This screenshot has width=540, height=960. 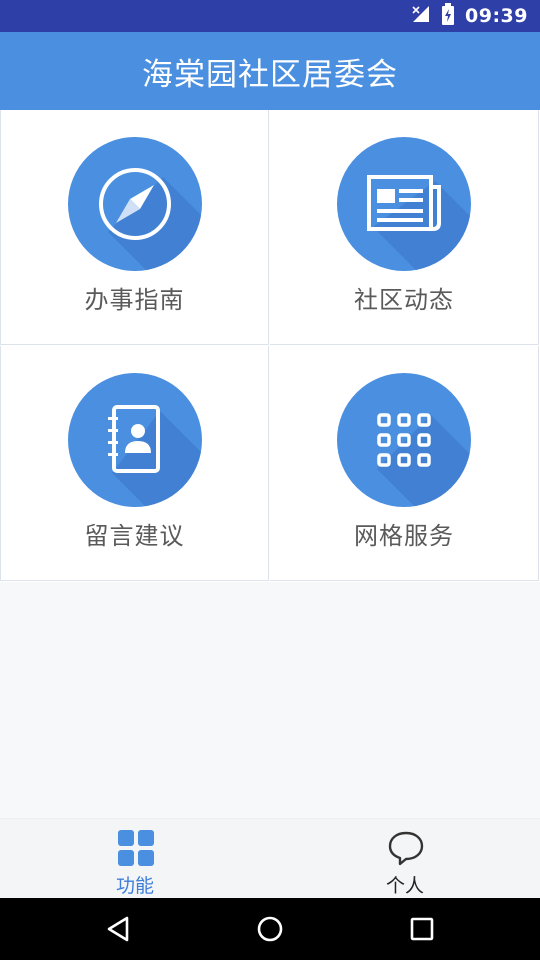 I want to click on grid-service-icon-circle, so click(x=404, y=440).